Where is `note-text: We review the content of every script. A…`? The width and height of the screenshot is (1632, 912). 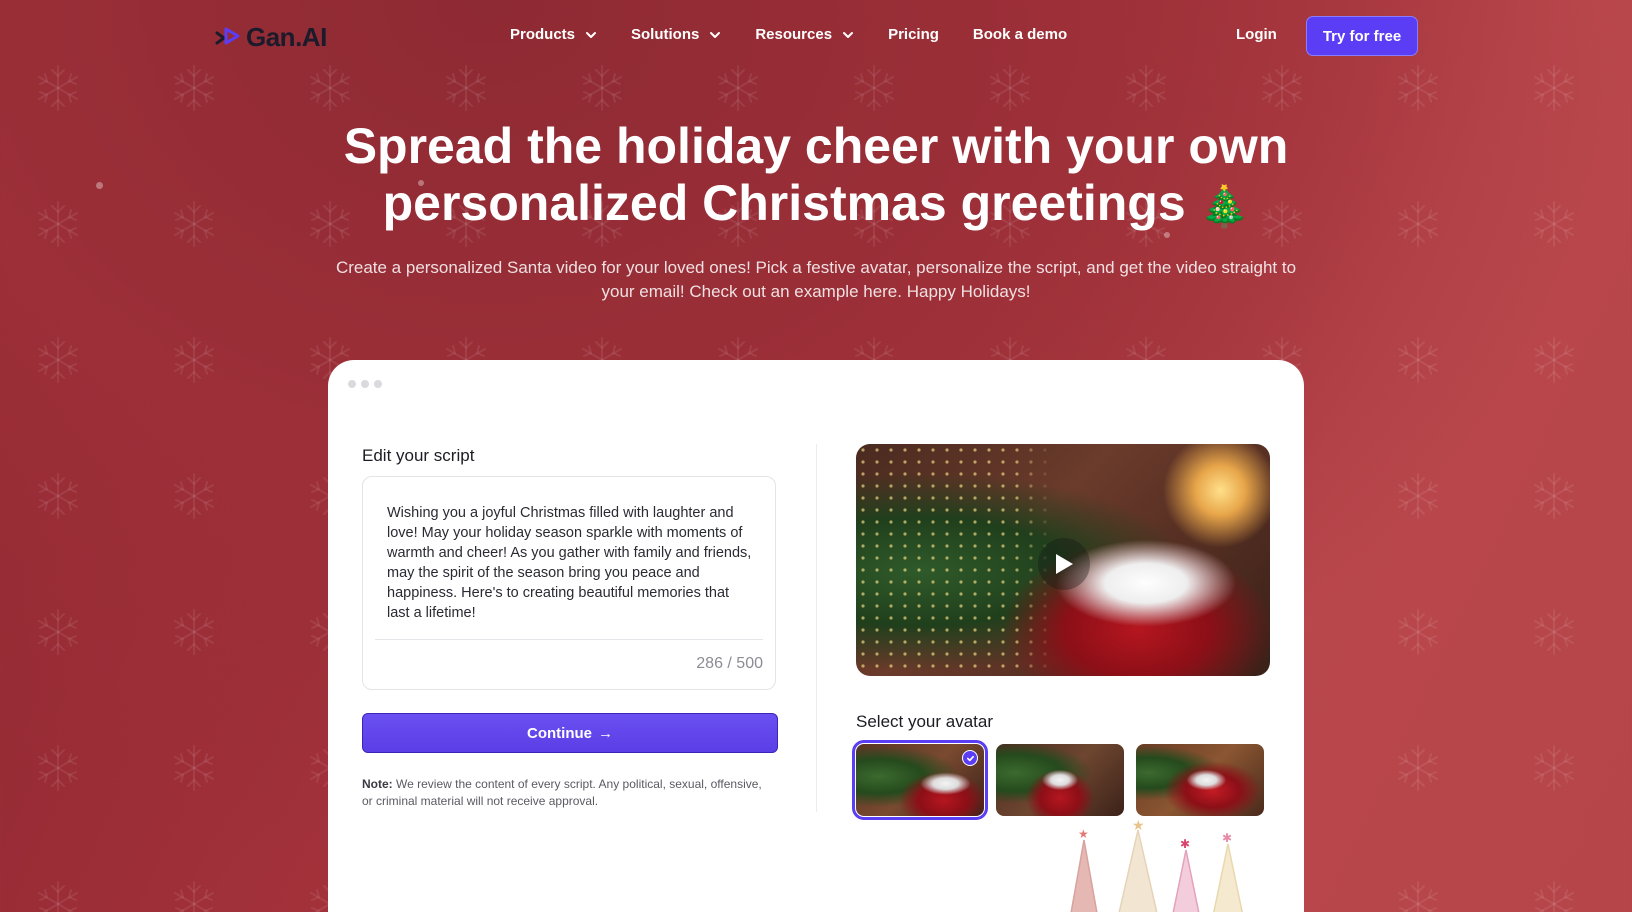
note-text: We review the content of every script. A… is located at coordinates (562, 792).